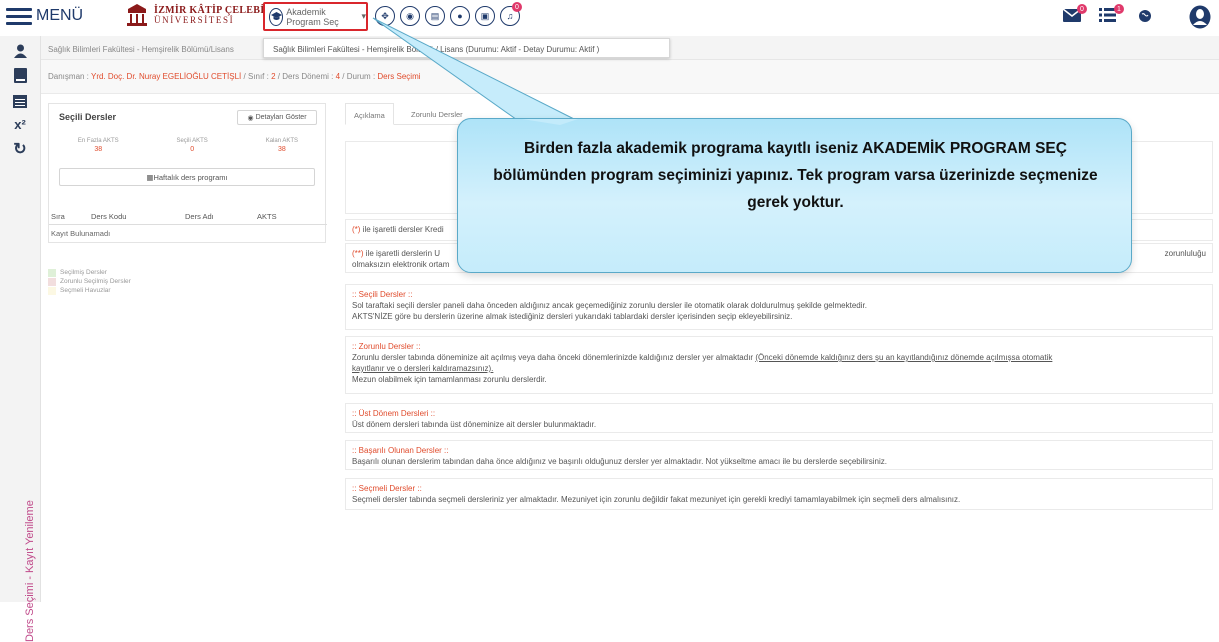 The width and height of the screenshot is (1219, 642). I want to click on term-label: Ders Dönemi :, so click(308, 76).